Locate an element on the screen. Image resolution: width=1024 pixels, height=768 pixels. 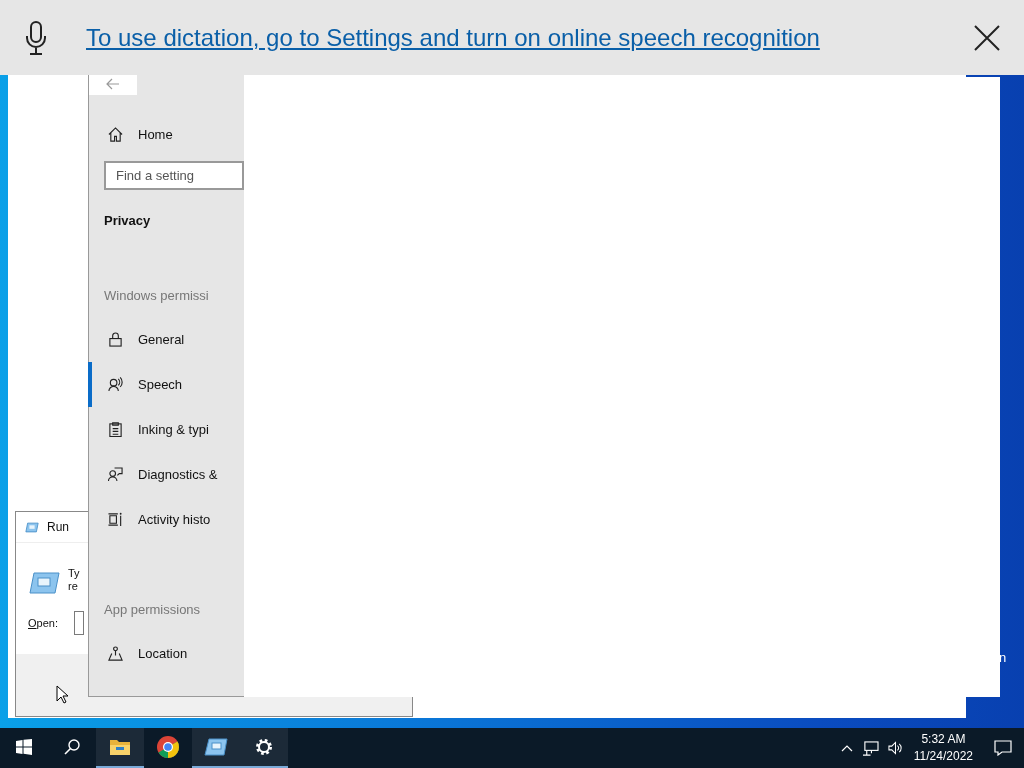
dictation-settings-link: To use dictation, go to Settings and turn on online speech recognition is located at coordinates (453, 37).